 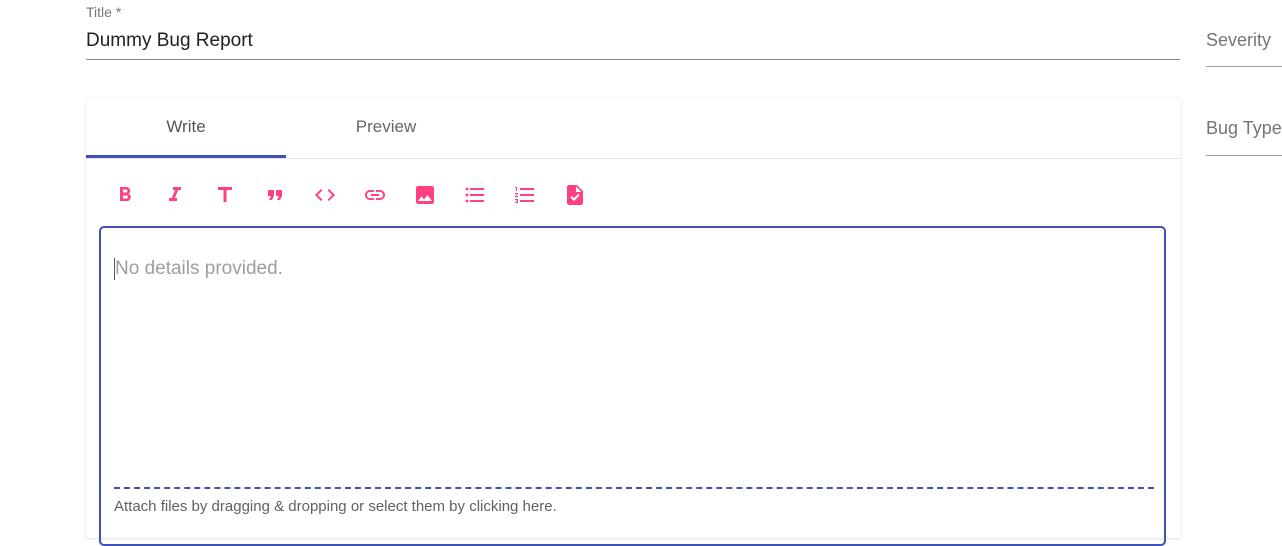 What do you see at coordinates (634, 488) in the screenshot?
I see `attach-divider` at bounding box center [634, 488].